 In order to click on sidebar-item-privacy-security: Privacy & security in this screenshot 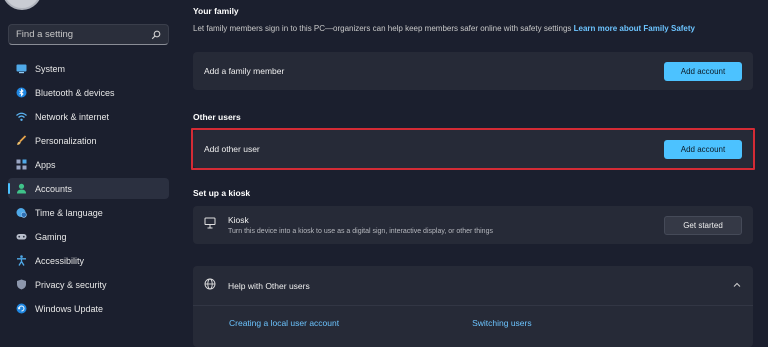, I will do `click(88, 284)`.